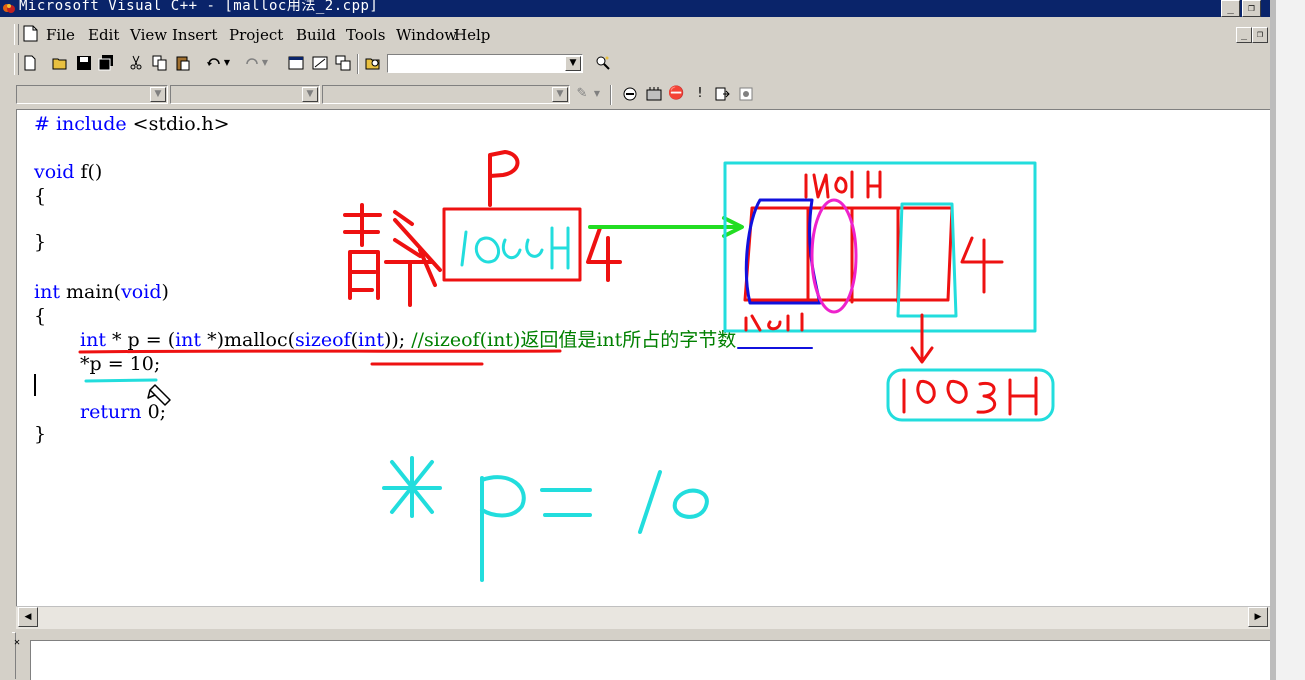  Describe the element at coordinates (392, 255) in the screenshot. I see `ink-chinese-chars` at that location.